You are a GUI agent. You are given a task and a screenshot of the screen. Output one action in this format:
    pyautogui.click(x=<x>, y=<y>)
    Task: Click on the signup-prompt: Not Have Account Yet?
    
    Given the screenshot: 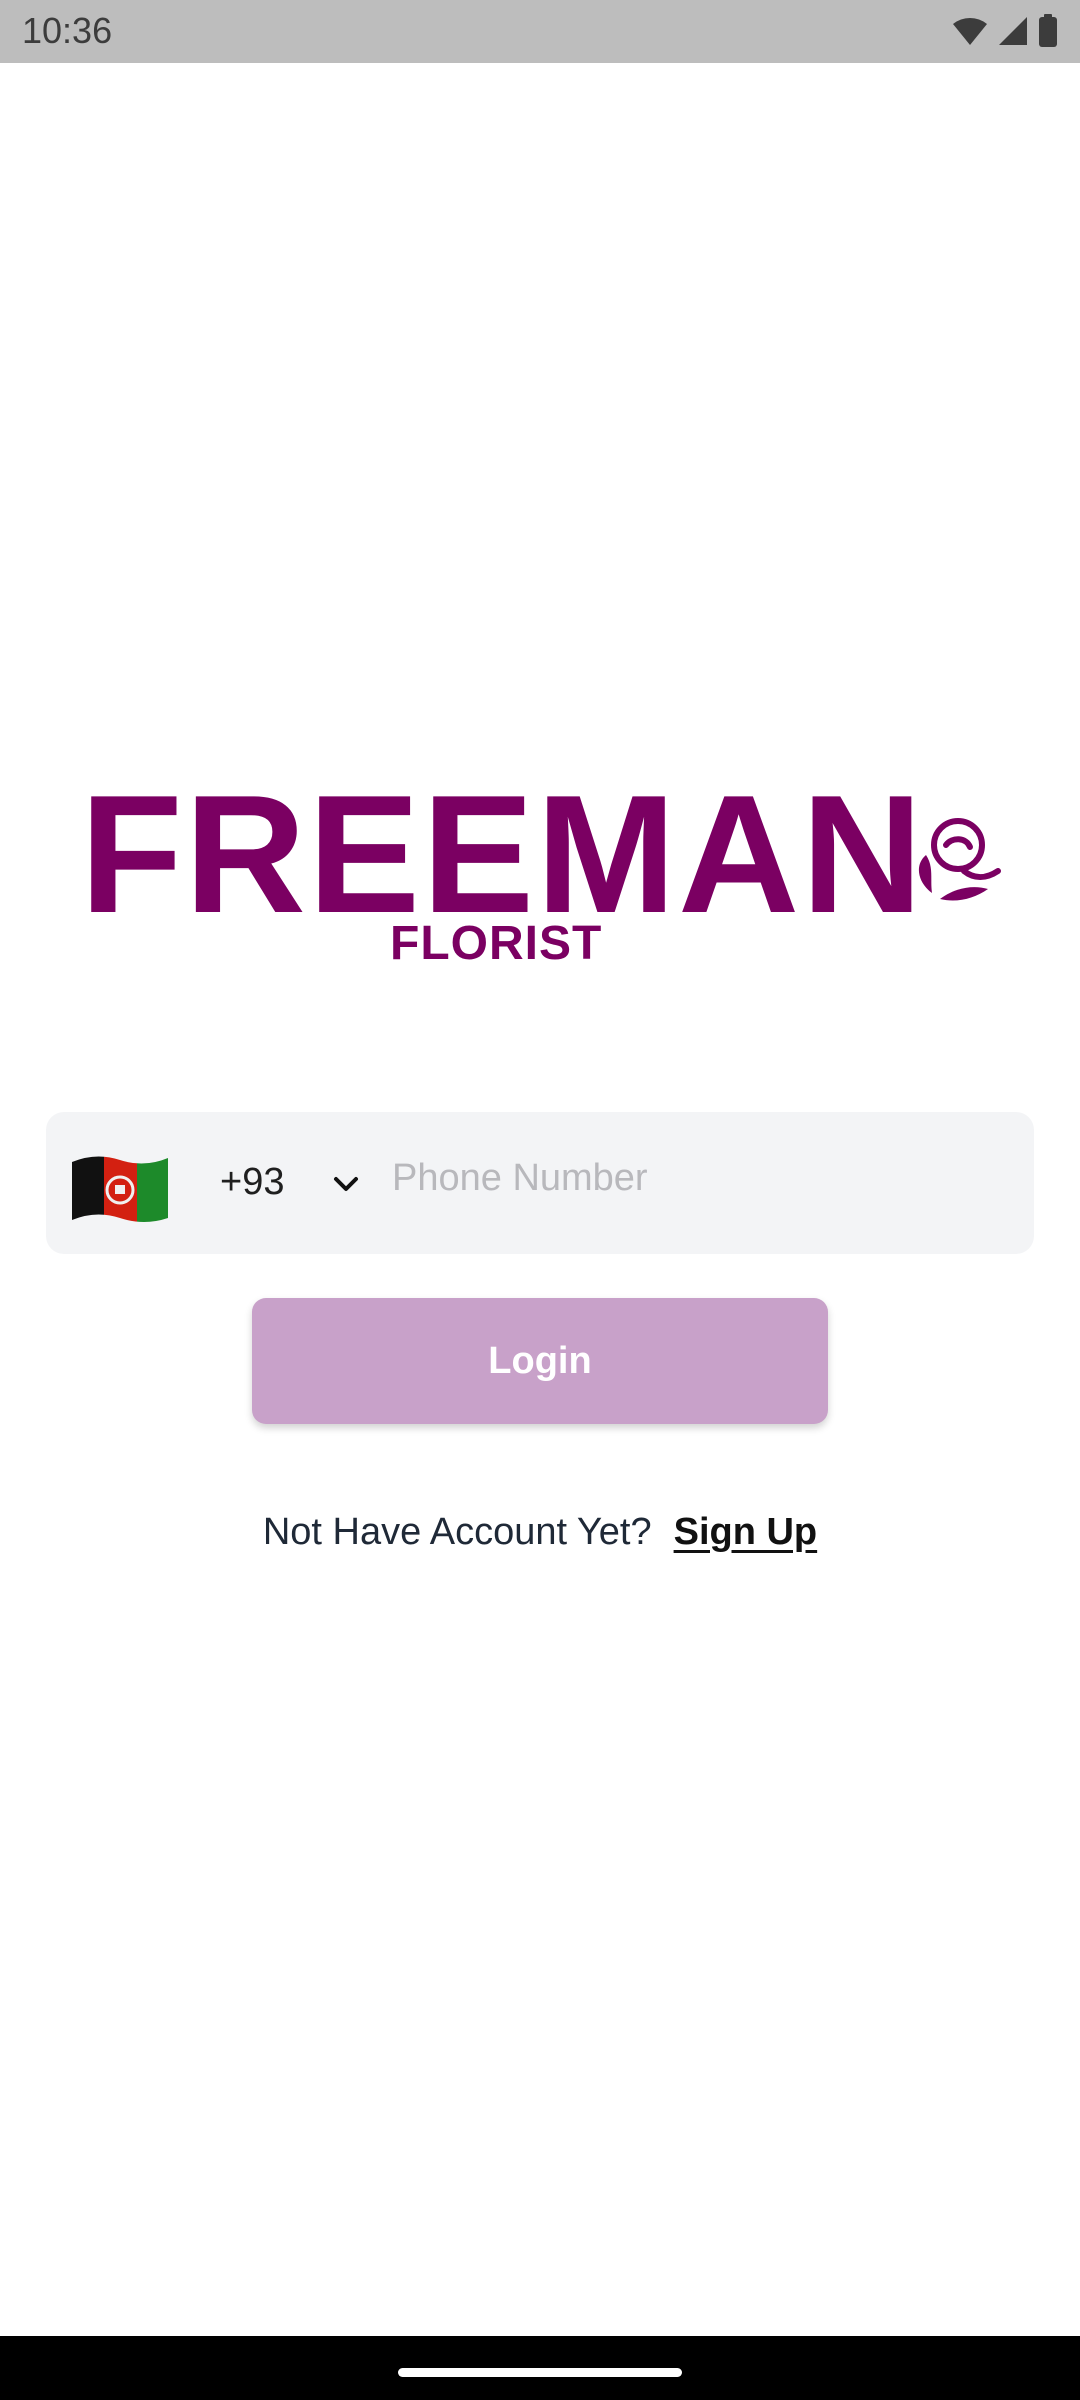 What is the action you would take?
    pyautogui.click(x=457, y=1531)
    